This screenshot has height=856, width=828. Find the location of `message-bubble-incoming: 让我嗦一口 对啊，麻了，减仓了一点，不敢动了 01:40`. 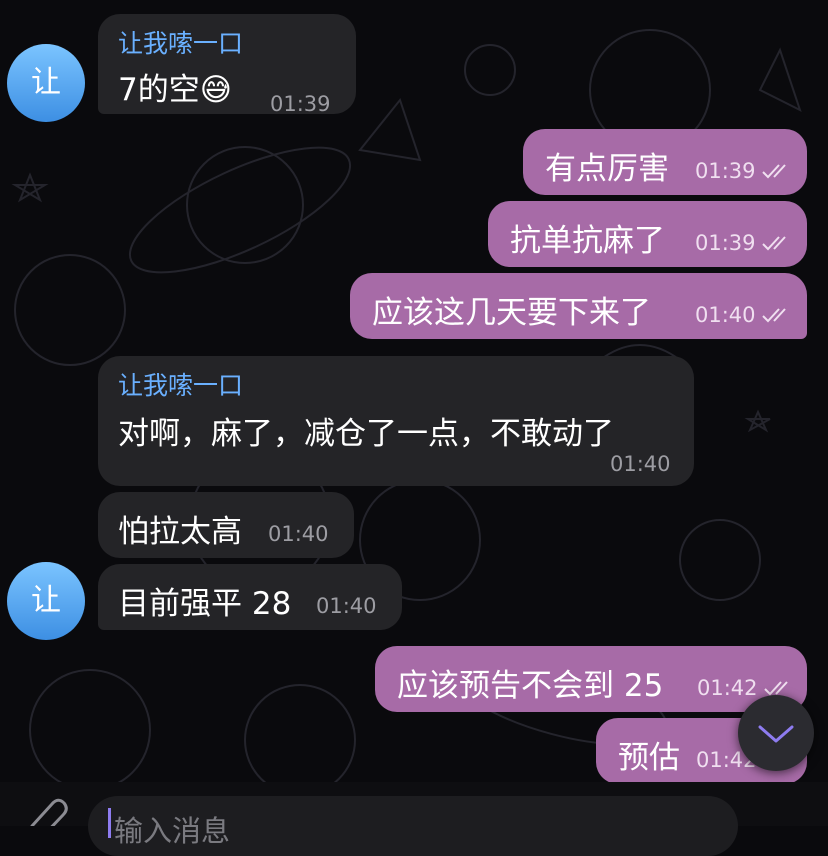

message-bubble-incoming: 让我嗦一口 对啊，麻了，减仓了一点，不敢动了 01:40 is located at coordinates (396, 421).